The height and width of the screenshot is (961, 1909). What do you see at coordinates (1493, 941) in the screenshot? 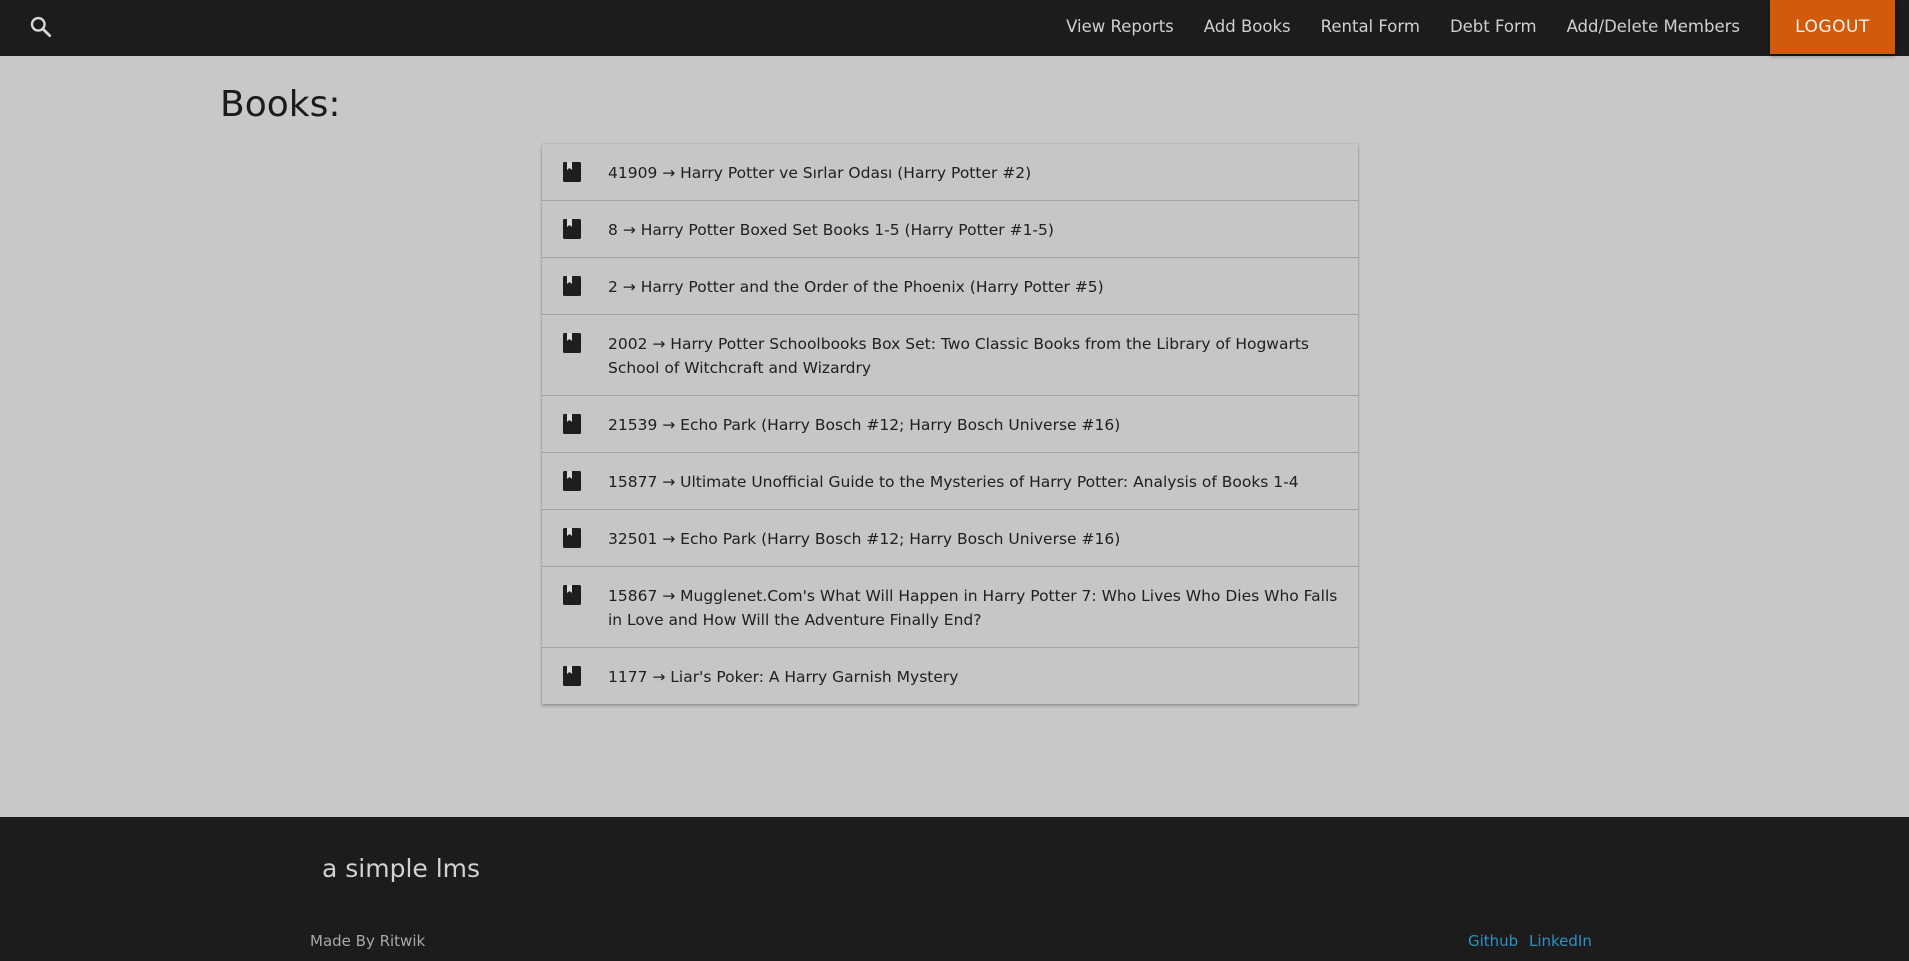
I see `github-link: Github` at bounding box center [1493, 941].